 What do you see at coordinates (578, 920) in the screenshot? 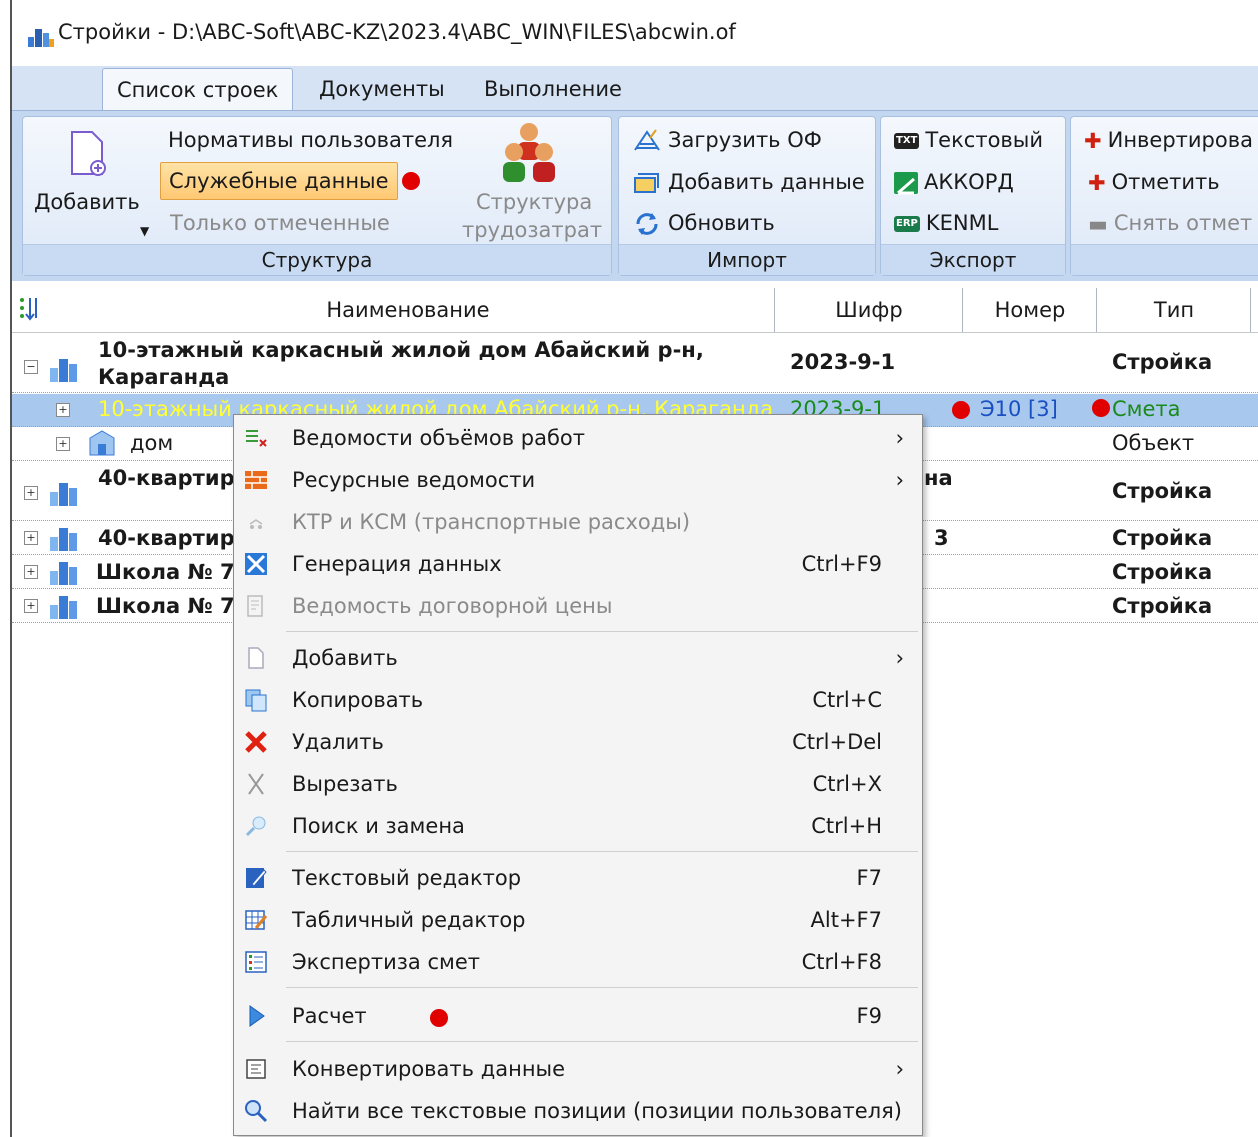
I see `menu-item-table-editor: Табличный редактор Alt+F7` at bounding box center [578, 920].